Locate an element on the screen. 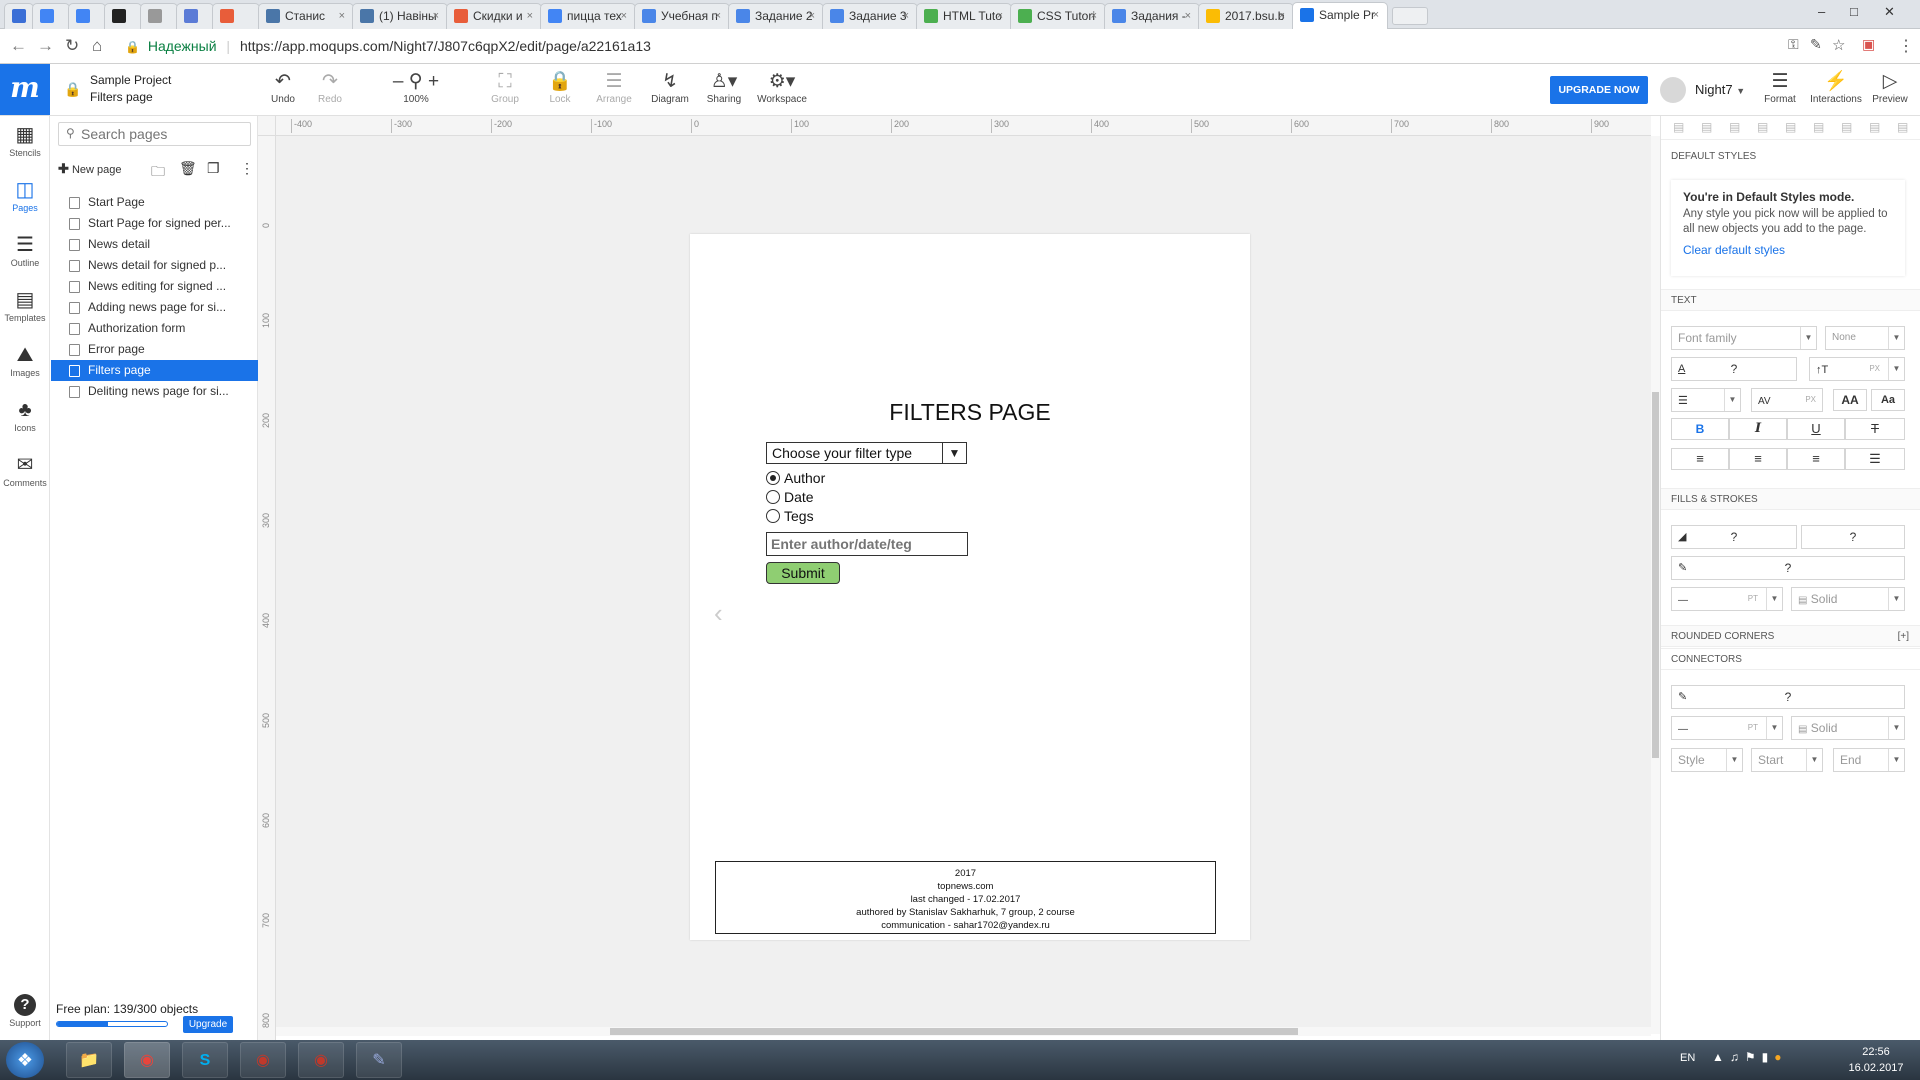 The image size is (1920, 1080). user-menu: Night7 ▼ is located at coordinates (1720, 89).